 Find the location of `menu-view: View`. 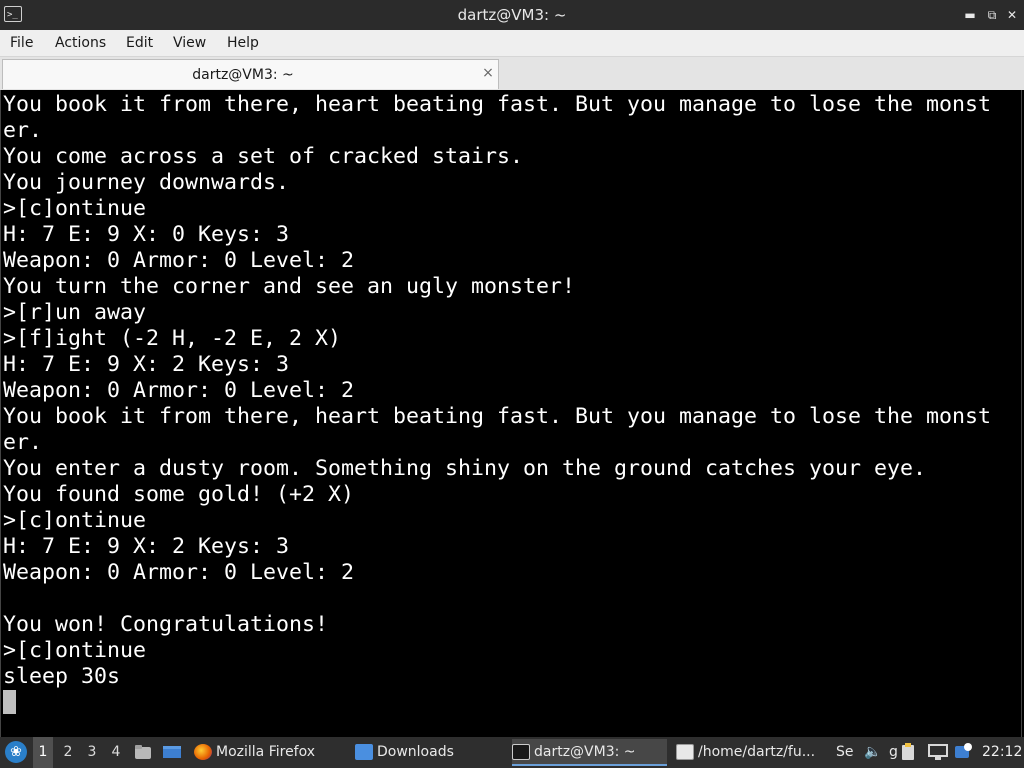

menu-view: View is located at coordinates (189, 43).